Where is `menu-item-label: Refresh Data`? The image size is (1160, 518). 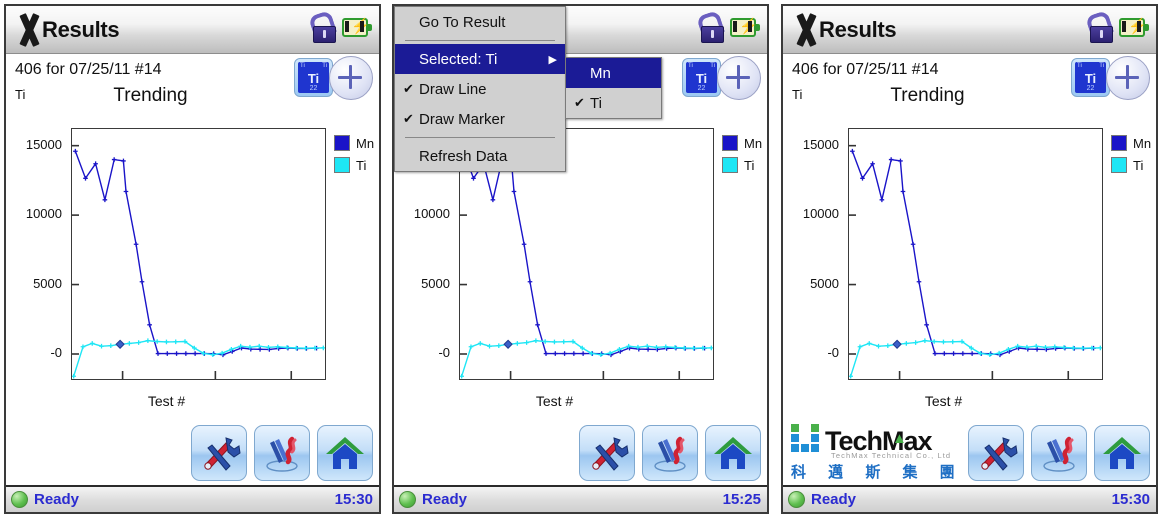 menu-item-label: Refresh Data is located at coordinates (463, 156).